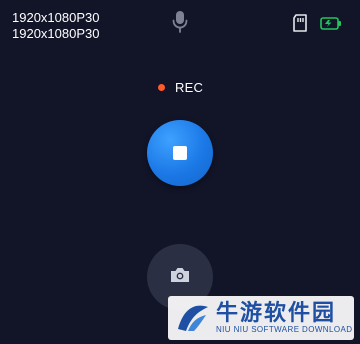 The width and height of the screenshot is (360, 344). Describe the element at coordinates (180, 22) in the screenshot. I see `microphone-icon` at that location.